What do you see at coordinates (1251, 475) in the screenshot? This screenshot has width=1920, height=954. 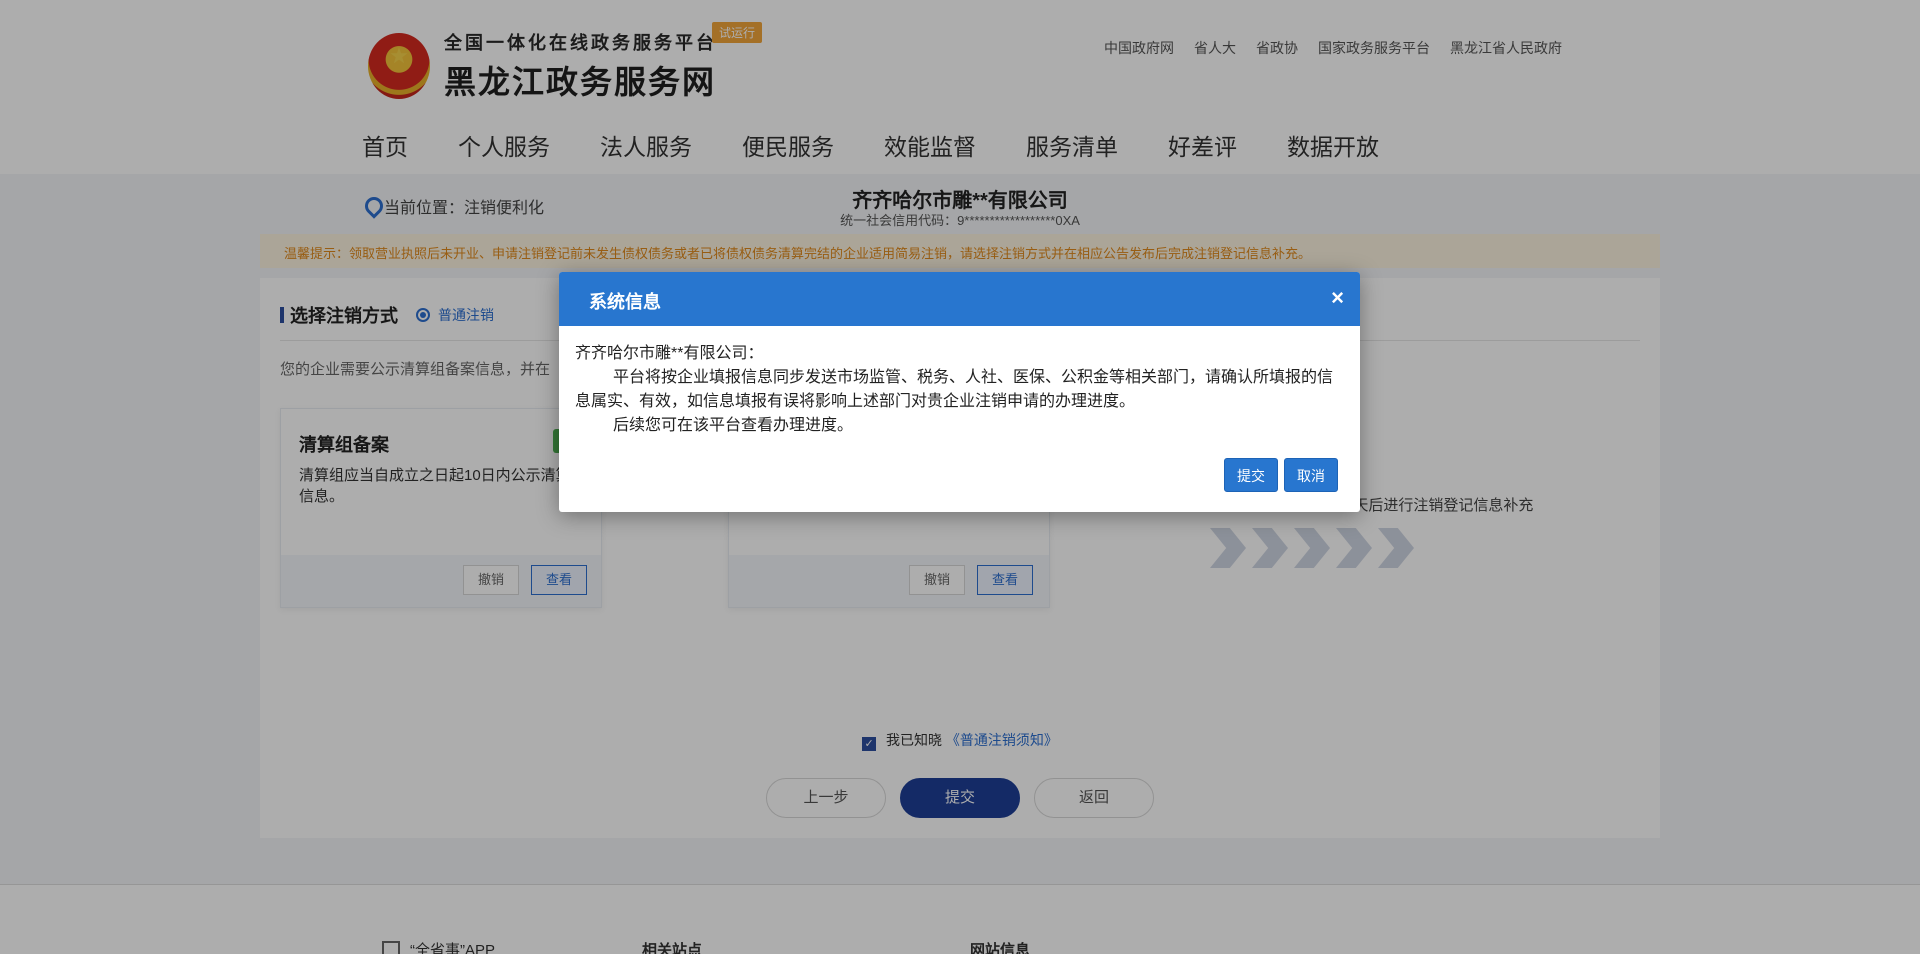 I see `dialog-submit-button: 提交` at bounding box center [1251, 475].